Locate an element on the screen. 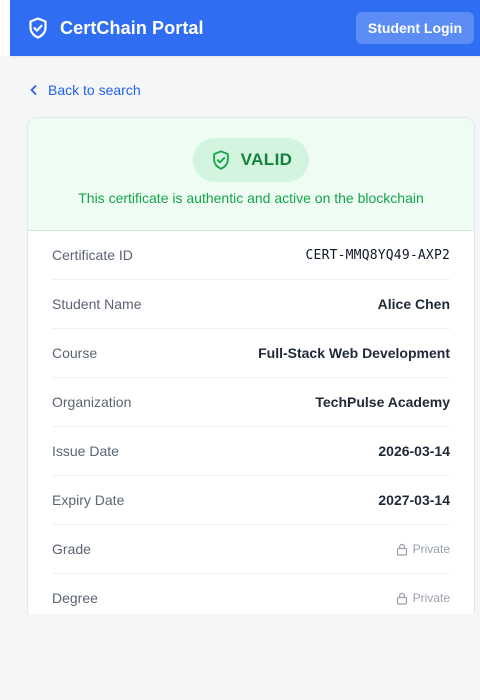  brand: CertChain Portal is located at coordinates (115, 28).